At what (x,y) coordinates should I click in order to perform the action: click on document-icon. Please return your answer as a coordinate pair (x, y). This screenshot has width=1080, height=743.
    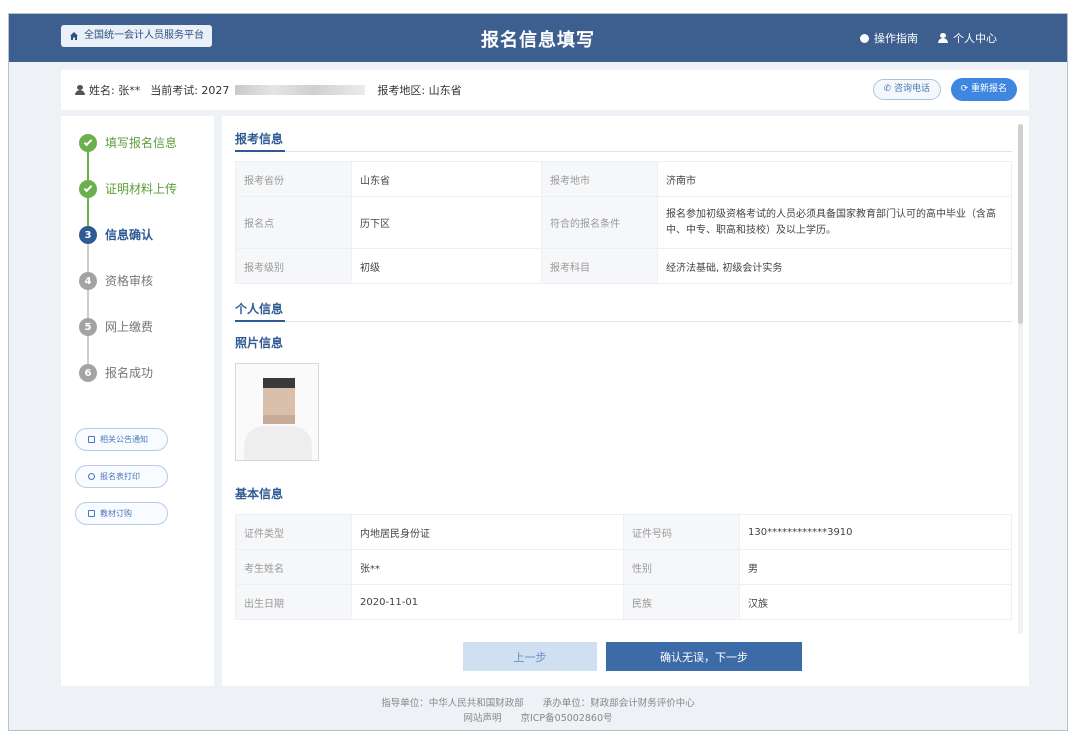
    Looking at the image, I should click on (91, 439).